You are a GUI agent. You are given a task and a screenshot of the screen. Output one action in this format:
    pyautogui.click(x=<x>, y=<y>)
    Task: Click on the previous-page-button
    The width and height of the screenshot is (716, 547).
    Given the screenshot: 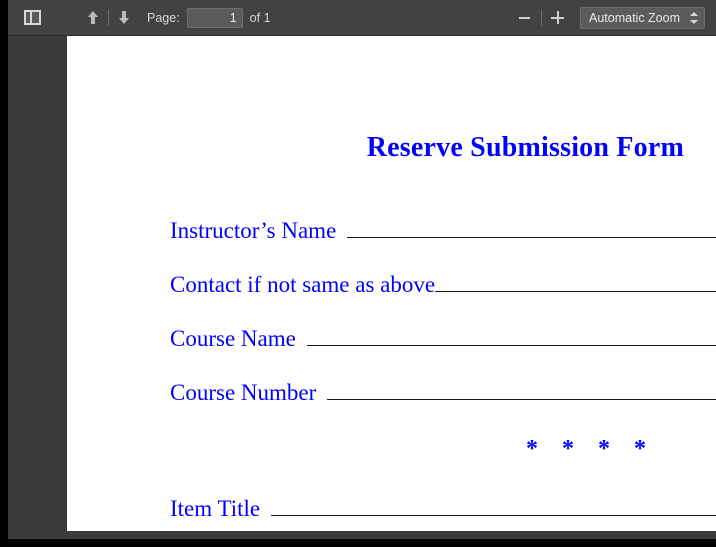 What is the action you would take?
    pyautogui.click(x=93, y=18)
    